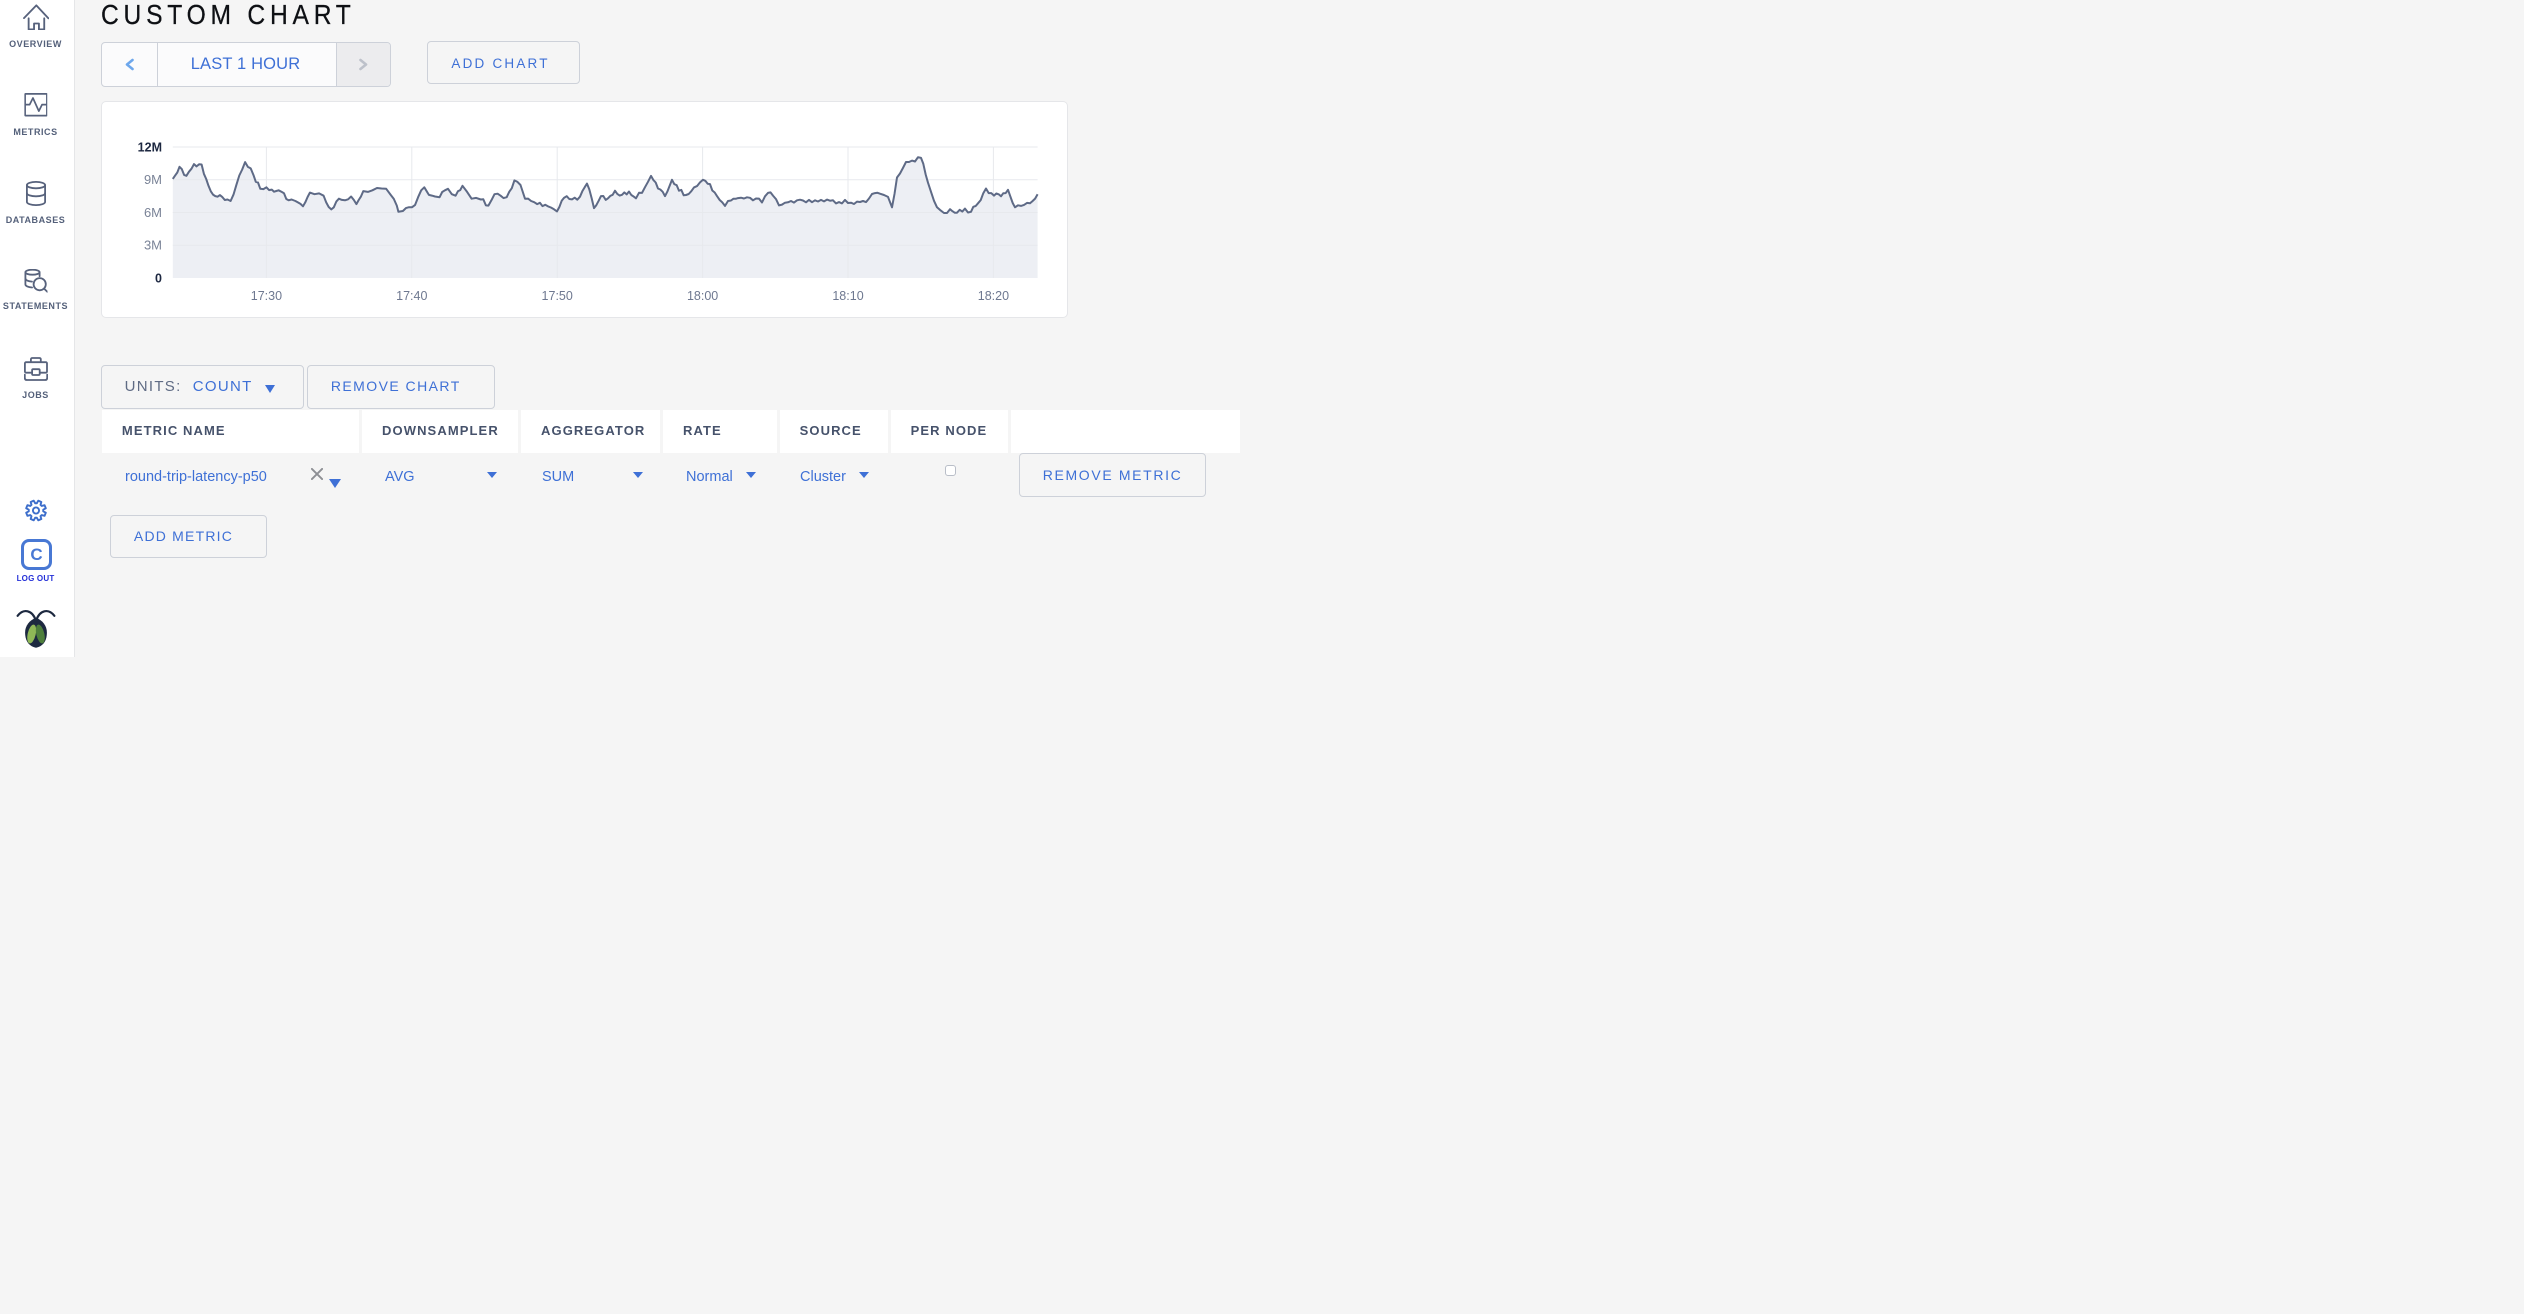 Image resolution: width=2524 pixels, height=1314 pixels. Describe the element at coordinates (993, 296) in the screenshot. I see `svg-text: 18:20` at that location.